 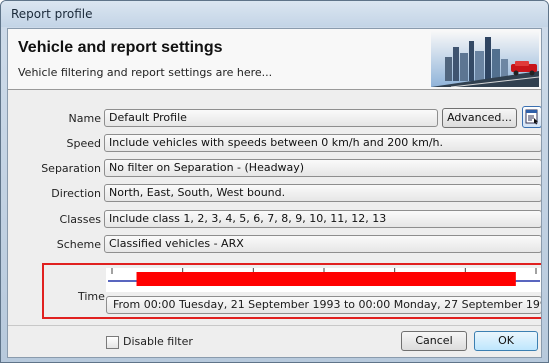 I want to click on ok-button: OK, so click(x=506, y=341).